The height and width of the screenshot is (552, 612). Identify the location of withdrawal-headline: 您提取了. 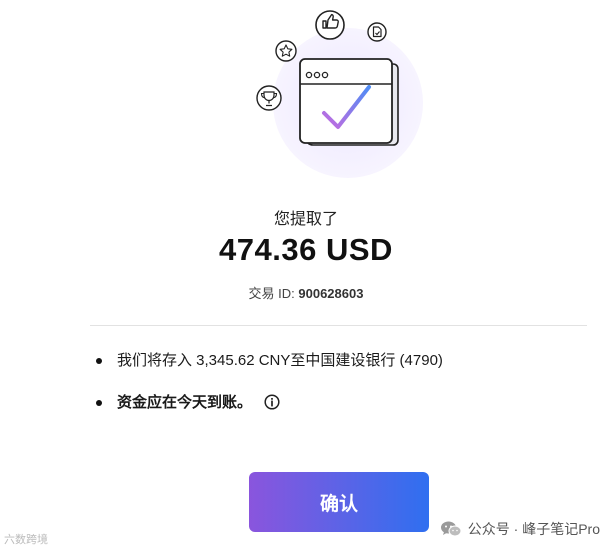
(305, 219).